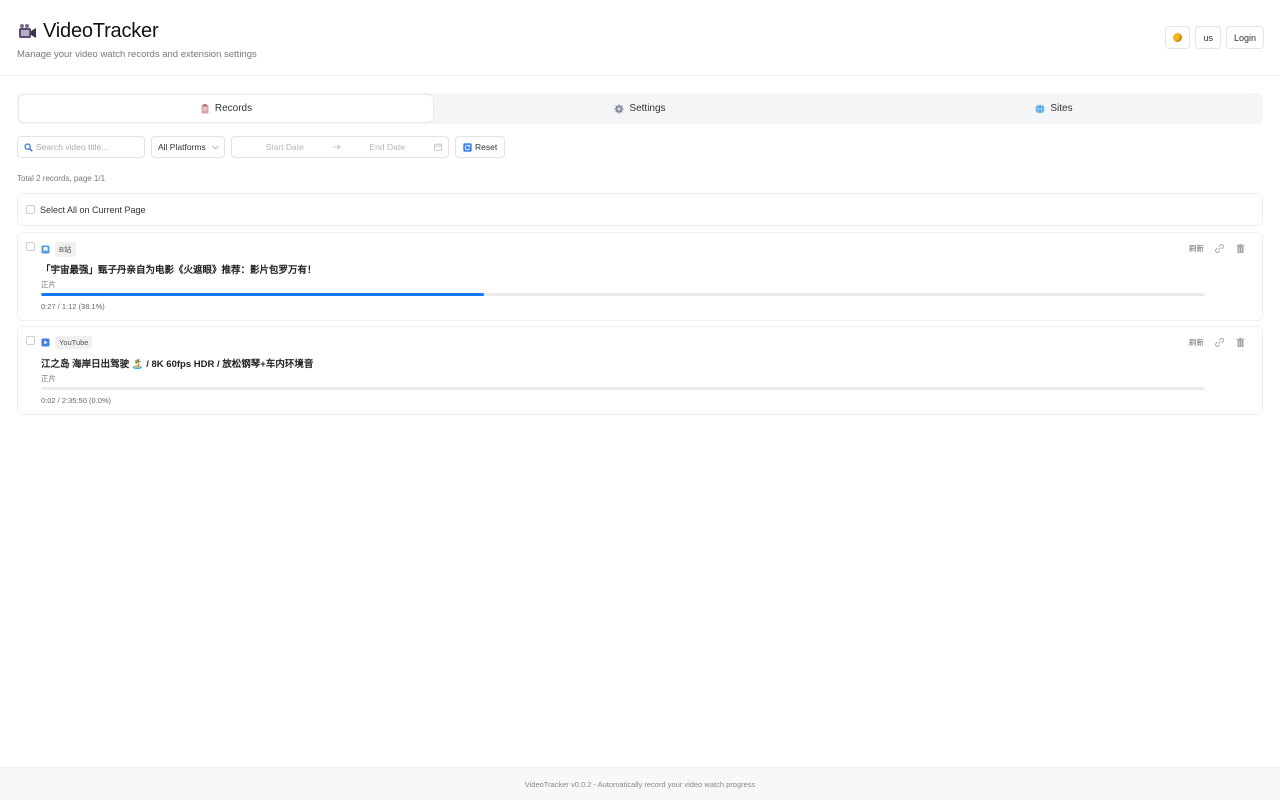 The height and width of the screenshot is (800, 1280). What do you see at coordinates (61, 178) in the screenshot?
I see `records-summary: Total 2 records, page 1/1` at bounding box center [61, 178].